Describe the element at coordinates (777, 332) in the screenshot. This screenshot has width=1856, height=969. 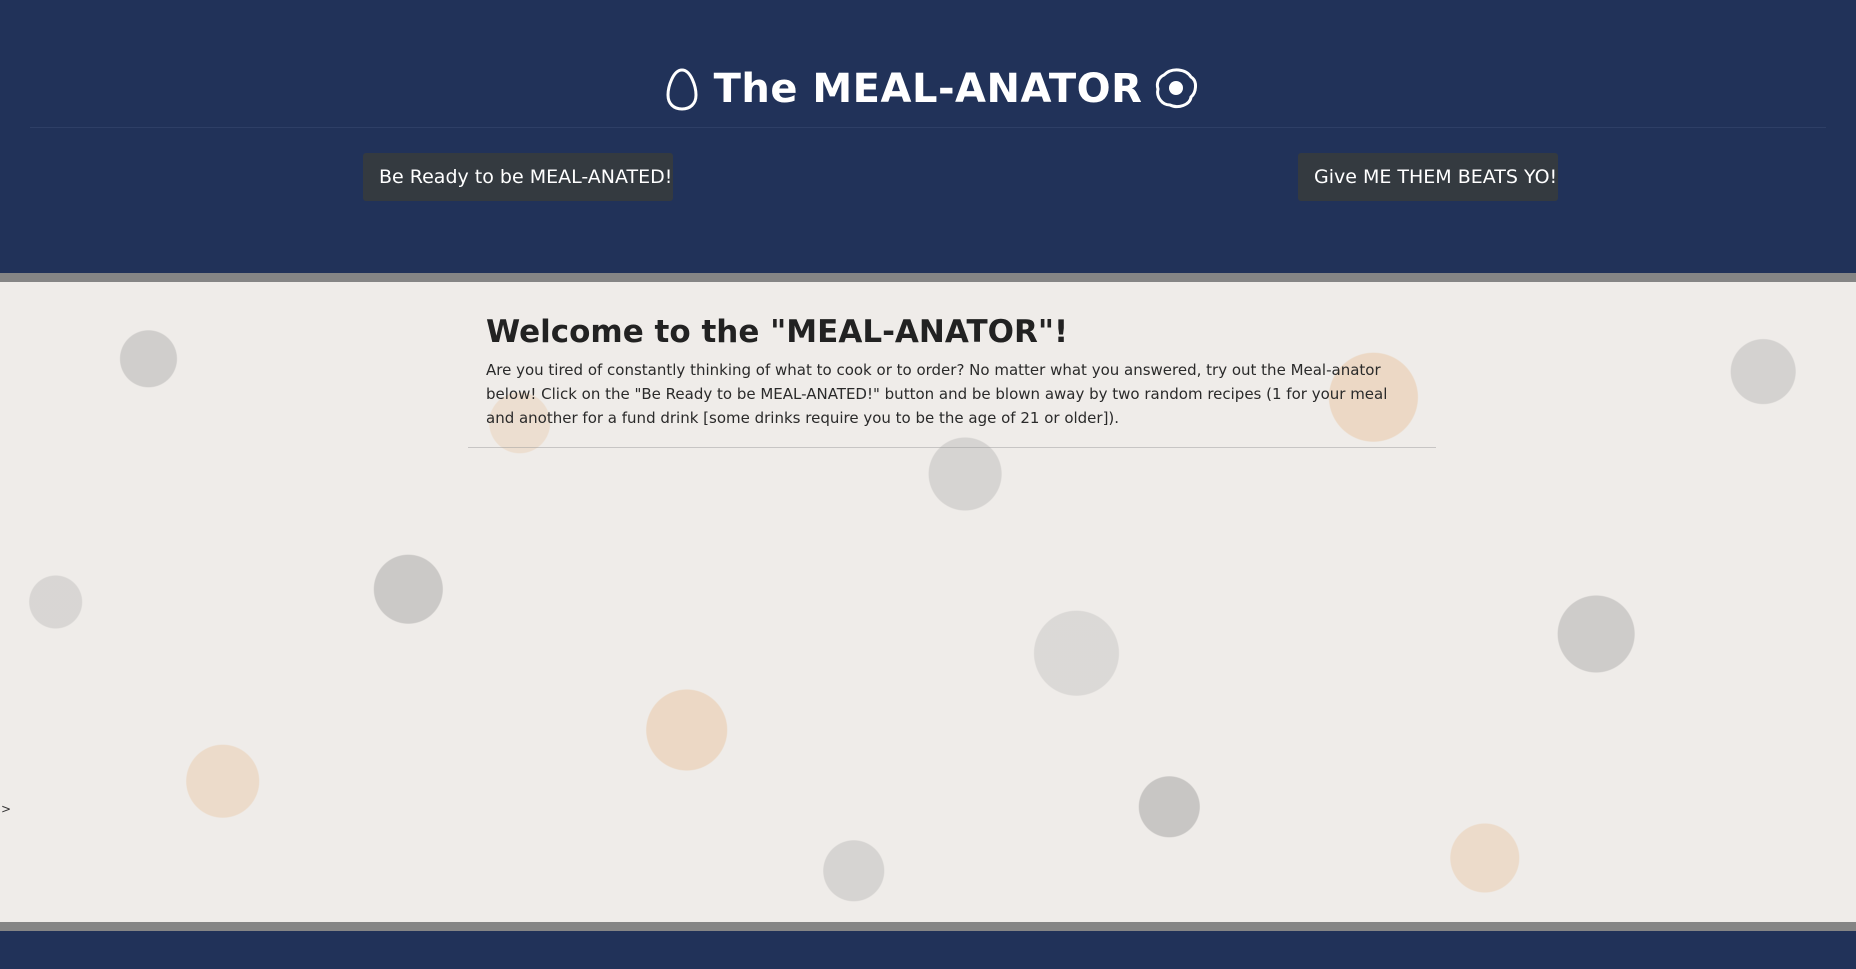
I see `welcome-heading: Welcome to the "MEAL-ANATOR"!` at that location.